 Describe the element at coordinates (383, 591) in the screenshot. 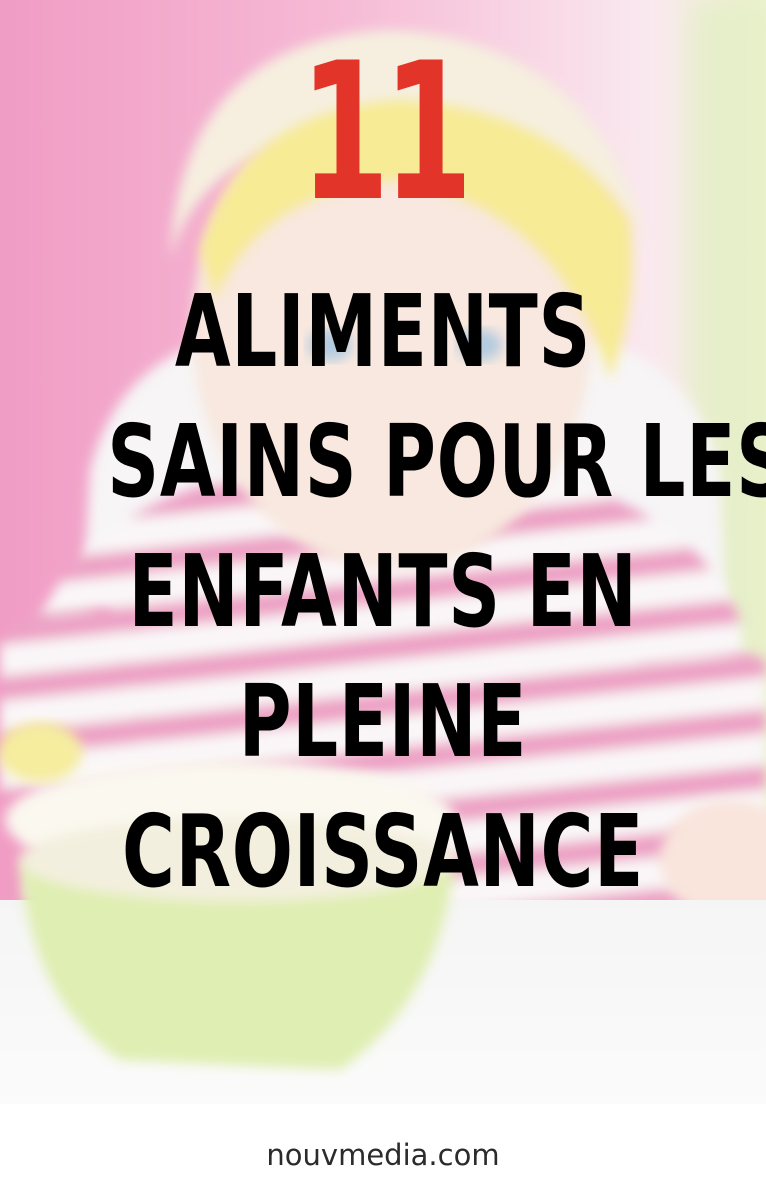

I see `title-line: ENFANTS EN` at that location.